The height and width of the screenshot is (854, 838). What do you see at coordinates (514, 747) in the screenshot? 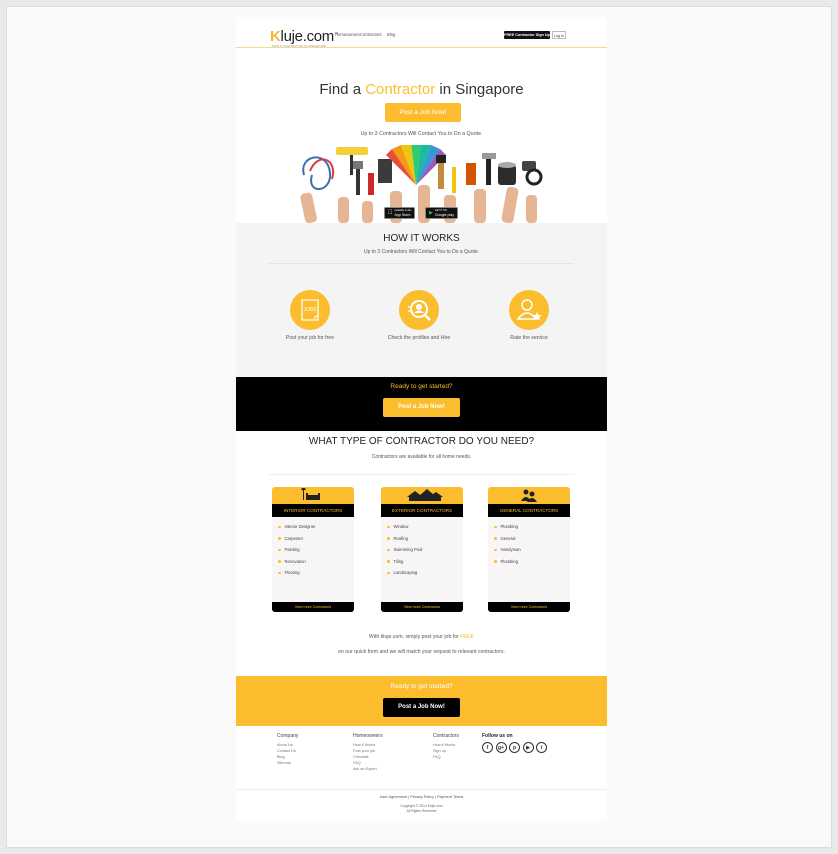
I see `pinterest-icon: p` at bounding box center [514, 747].